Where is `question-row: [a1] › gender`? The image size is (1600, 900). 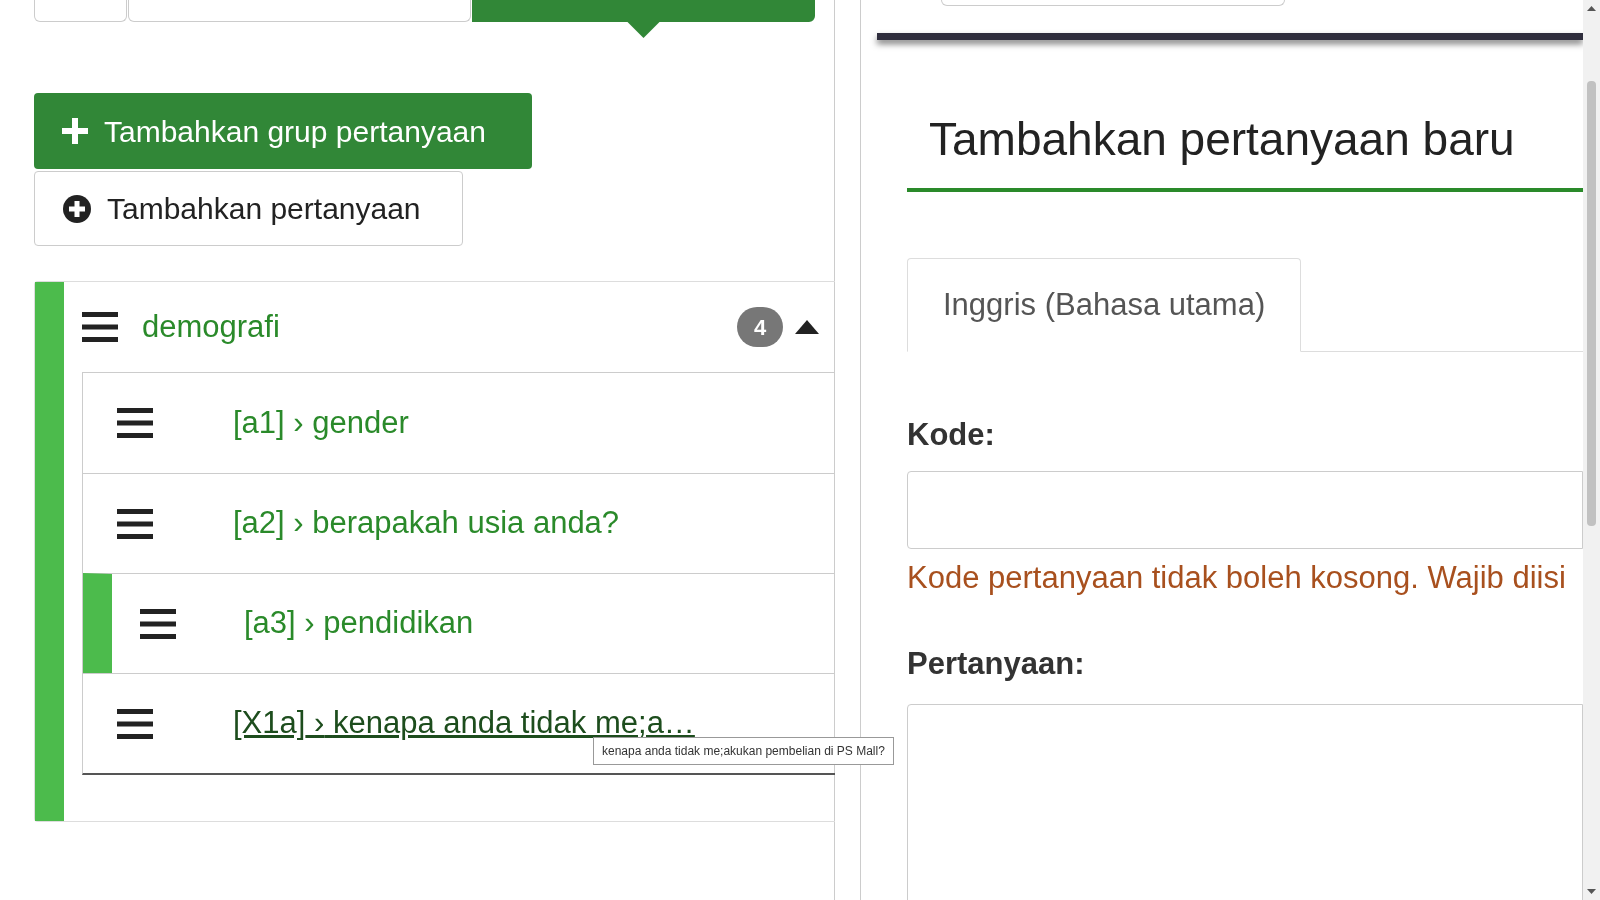
question-row: [a1] › gender is located at coordinates (459, 423).